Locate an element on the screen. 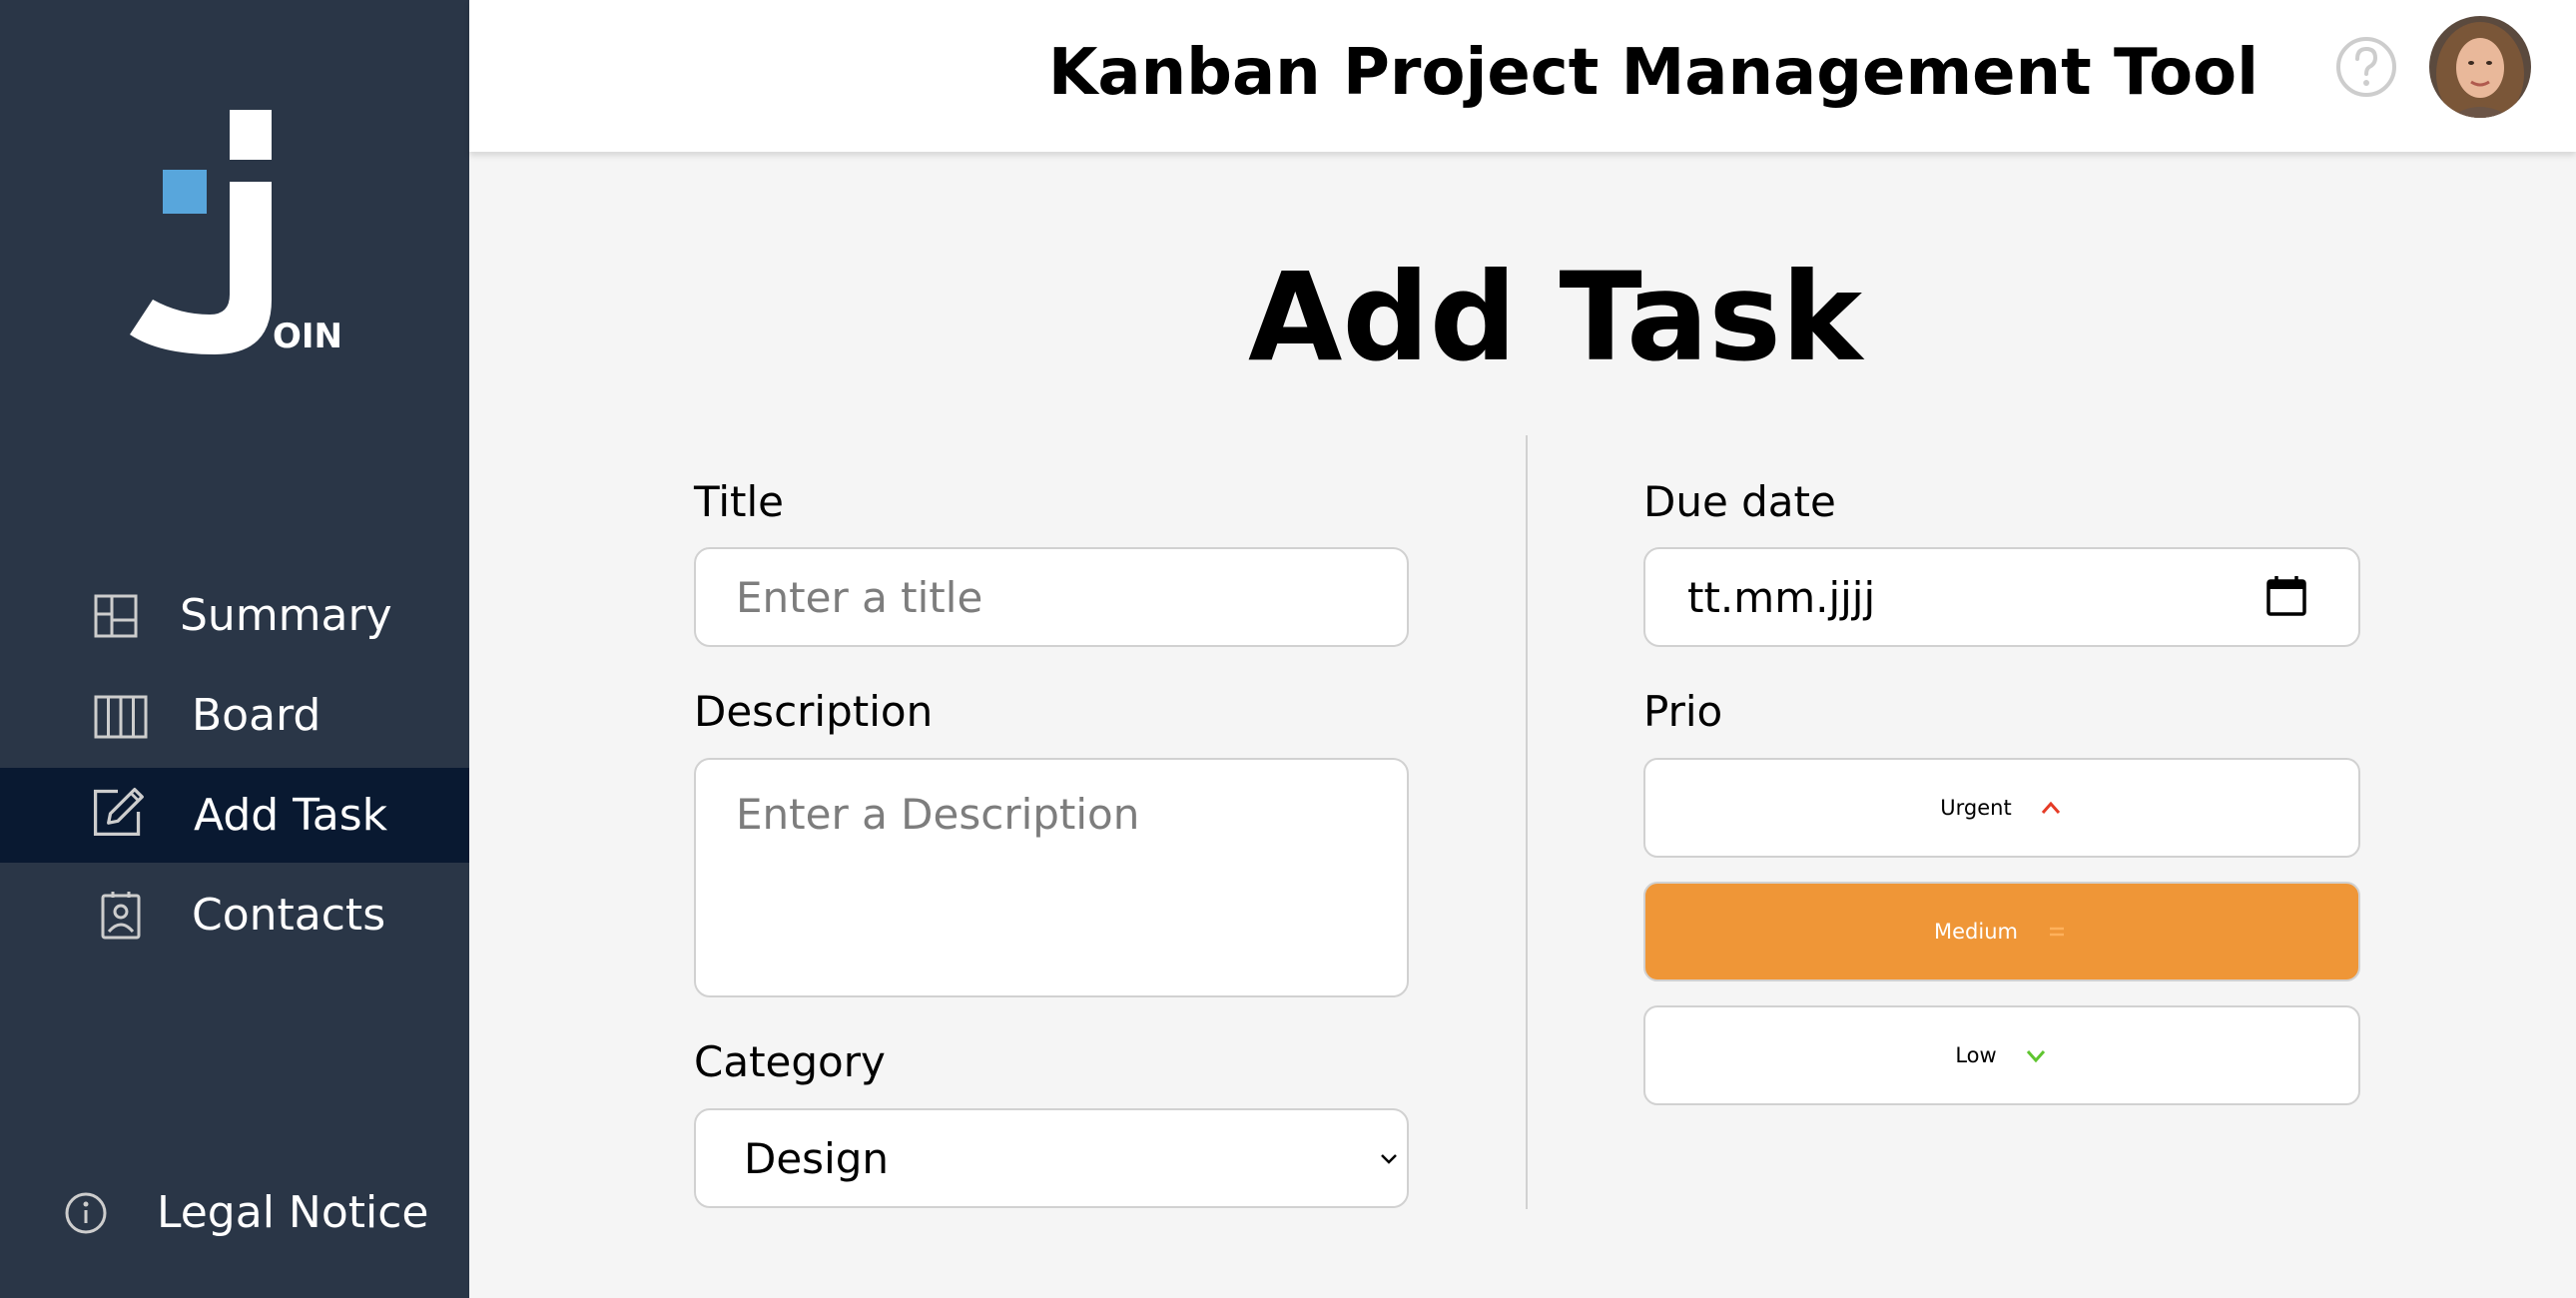 This screenshot has width=2576, height=1298. info-icon is located at coordinates (86, 1213).